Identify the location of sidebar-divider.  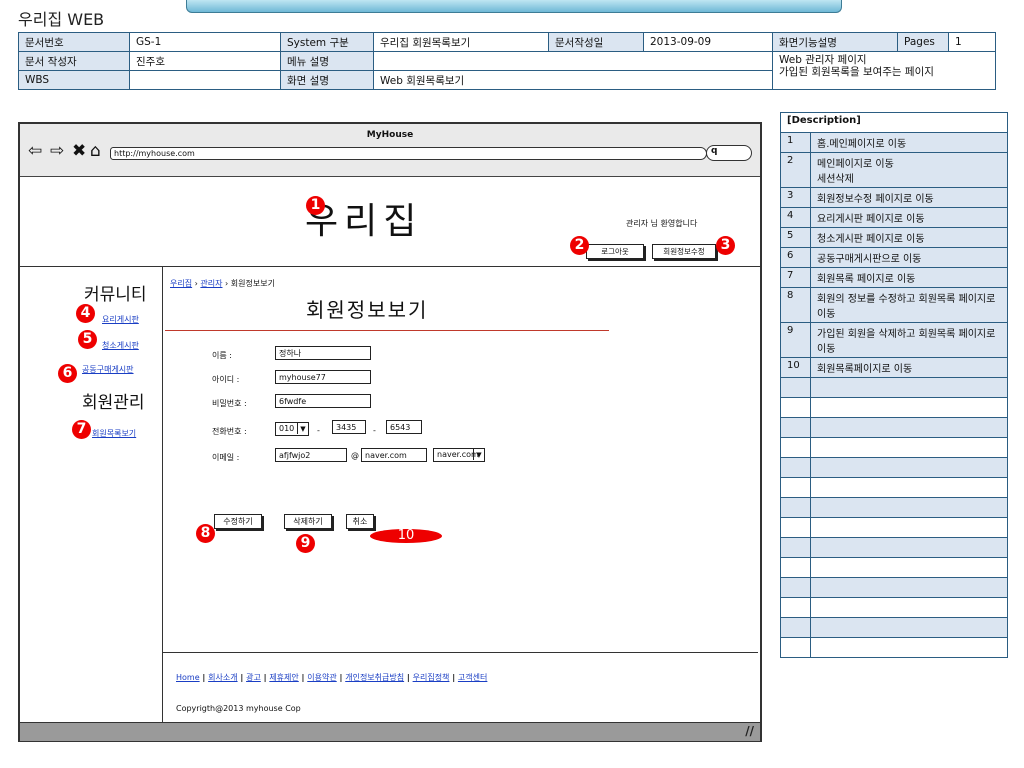
(162, 494).